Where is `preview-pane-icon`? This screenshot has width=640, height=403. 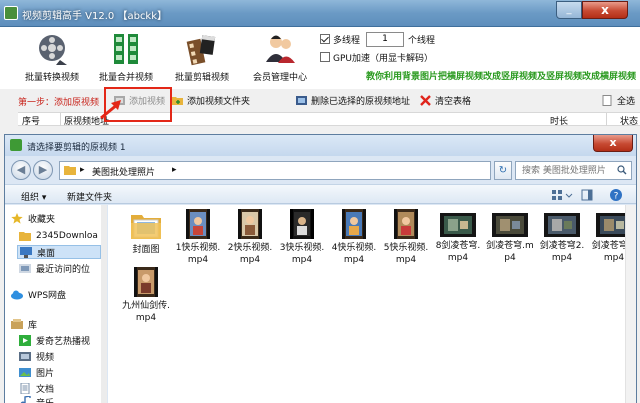 preview-pane-icon is located at coordinates (587, 195).